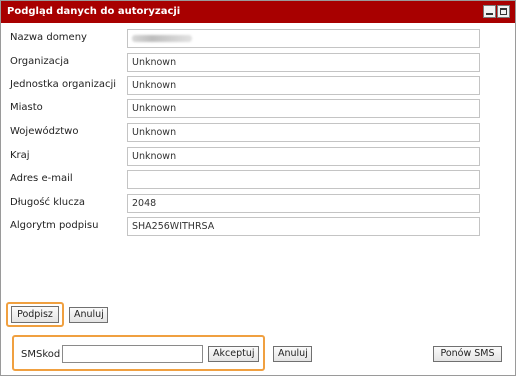  Describe the element at coordinates (303, 226) in the screenshot. I see `signature-algorithm-field: SHA256WITHRSA` at that location.